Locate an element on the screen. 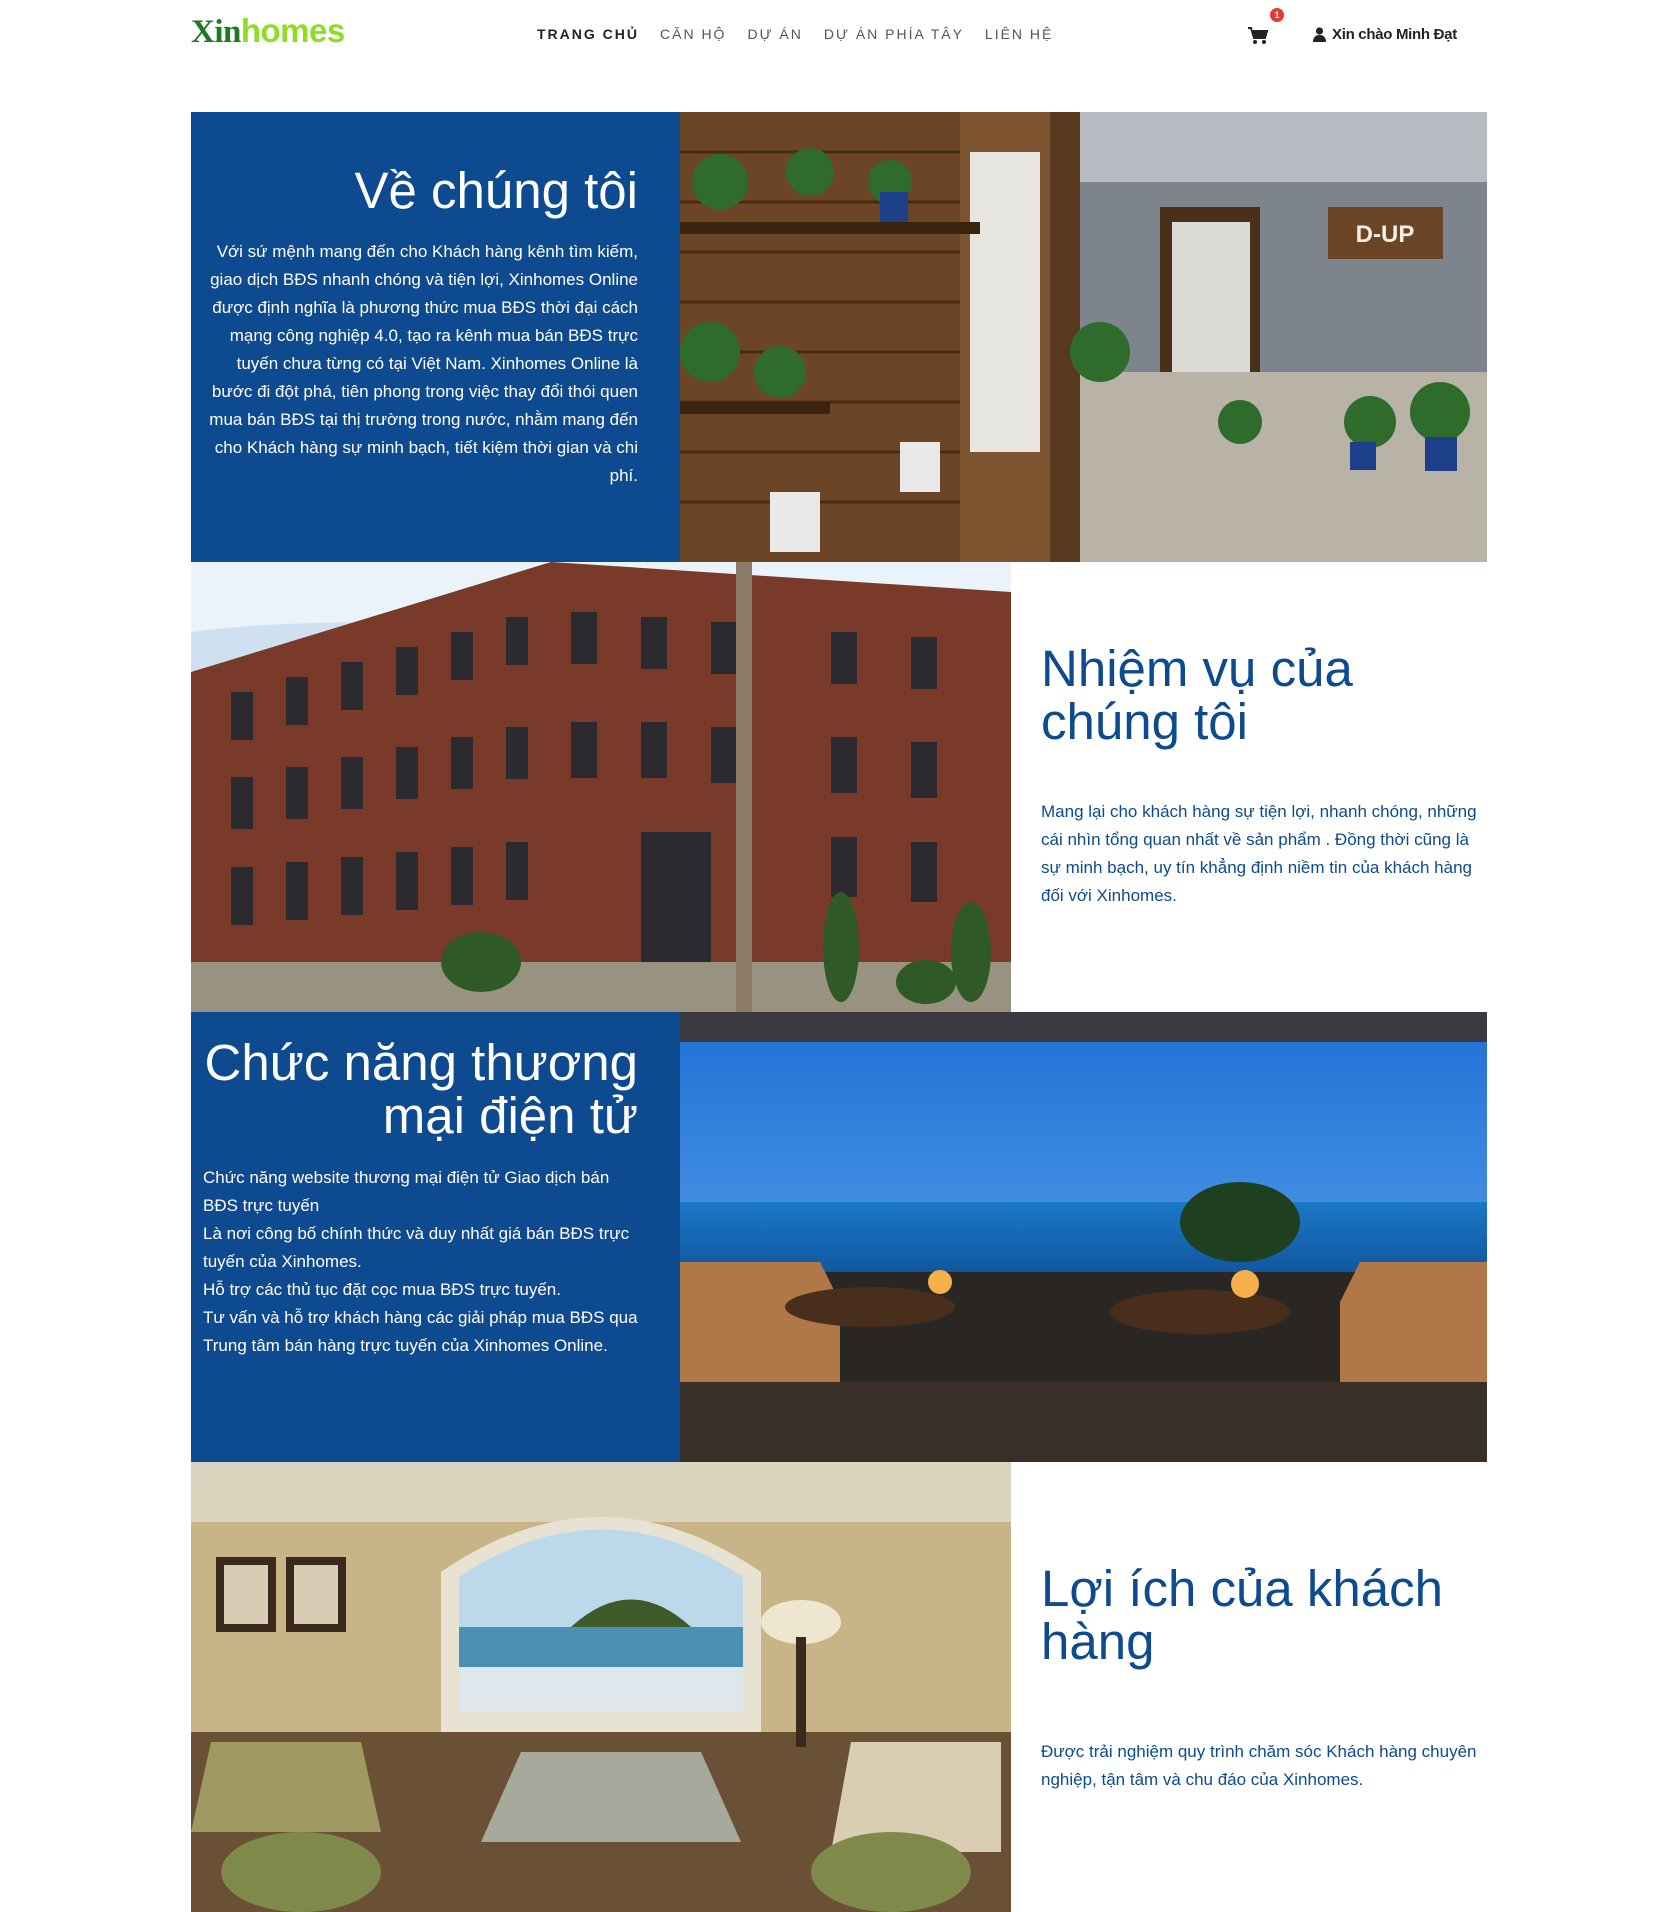 The height and width of the screenshot is (1912, 1677). benefits-title: Lợi ích của khách hàng is located at coordinates (1242, 1615).